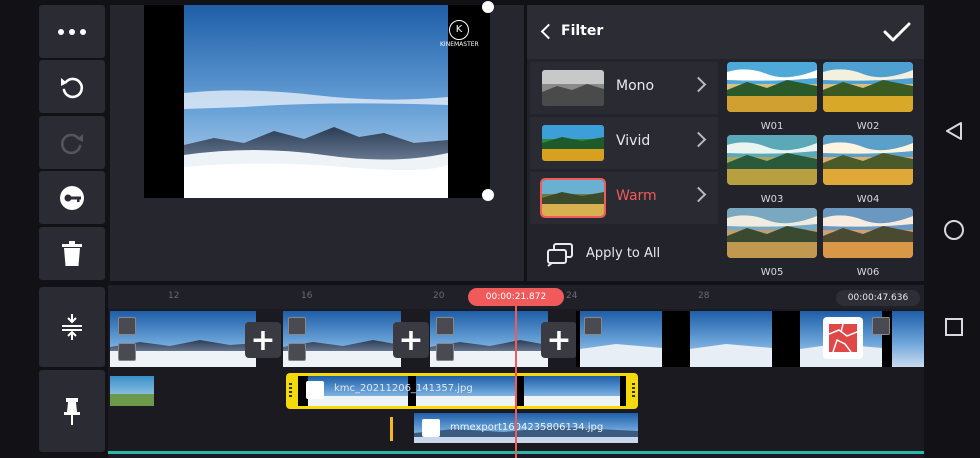 Image resolution: width=980 pixels, height=458 pixels. Describe the element at coordinates (772, 272) in the screenshot. I see `preset-label: W05` at that location.